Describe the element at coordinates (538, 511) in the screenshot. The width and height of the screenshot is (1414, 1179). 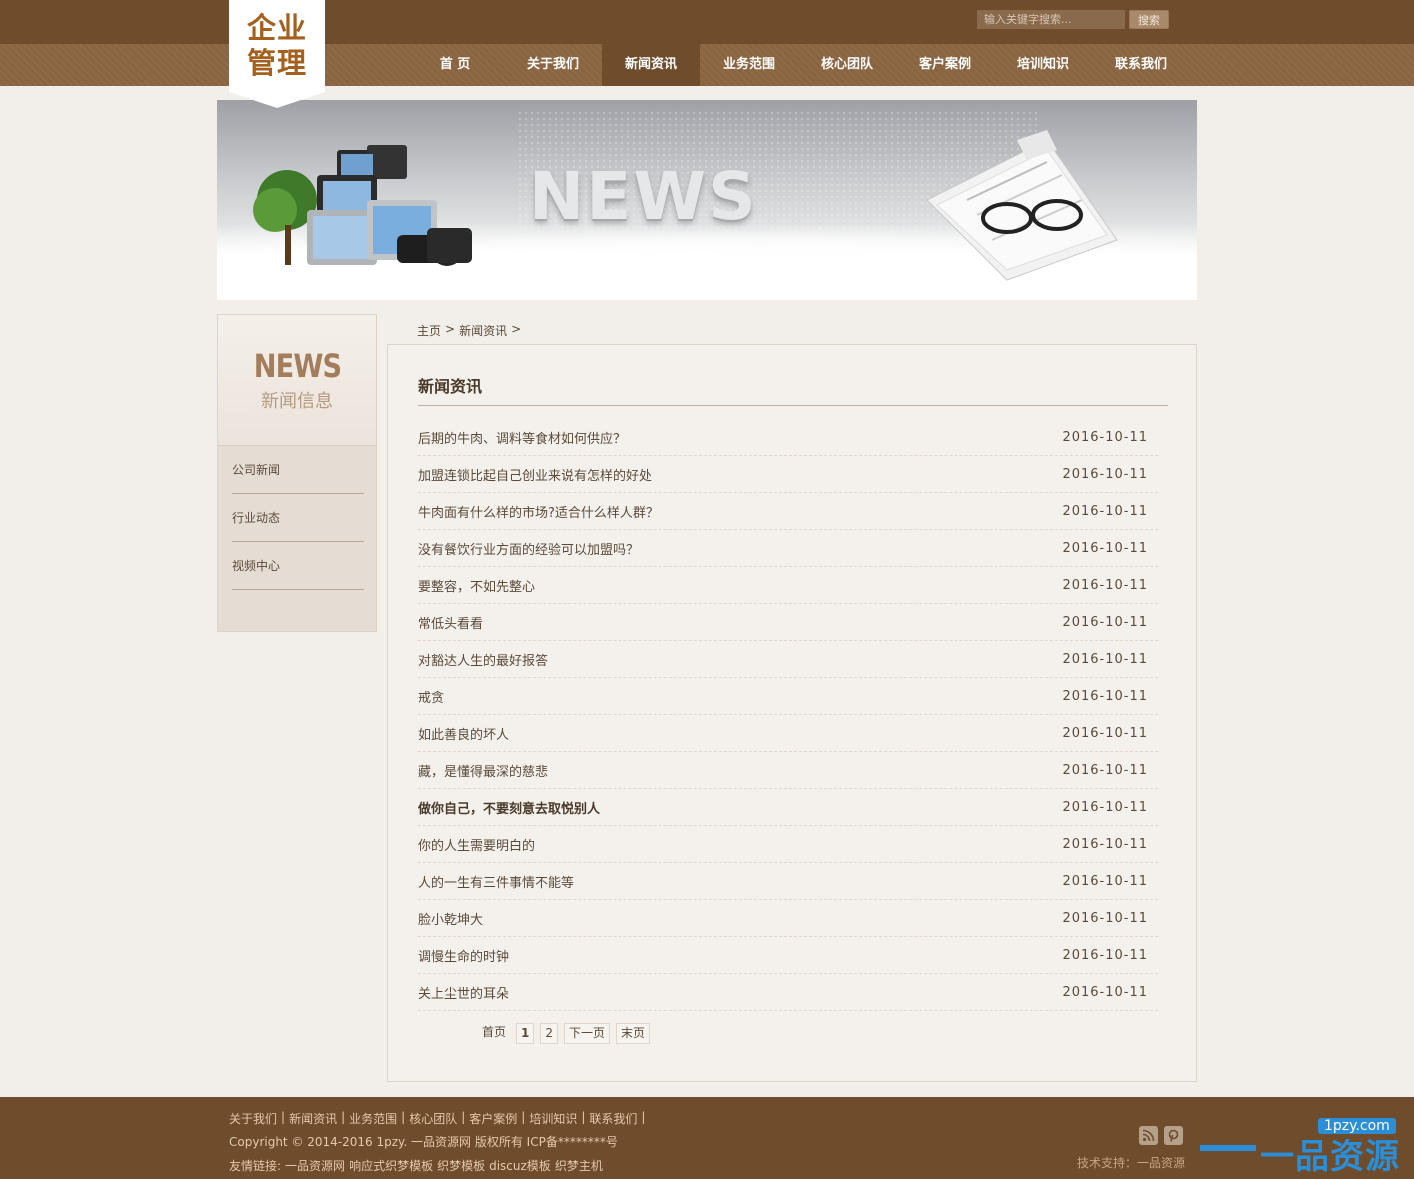
I see `article-title: 牛肉面有什么样的市场?适合什么样人群？` at that location.